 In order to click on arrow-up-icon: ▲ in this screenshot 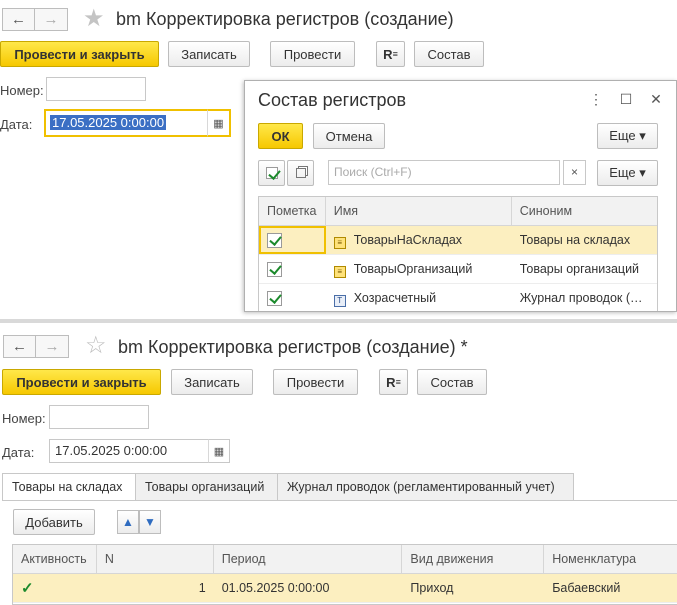, I will do `click(128, 522)`.